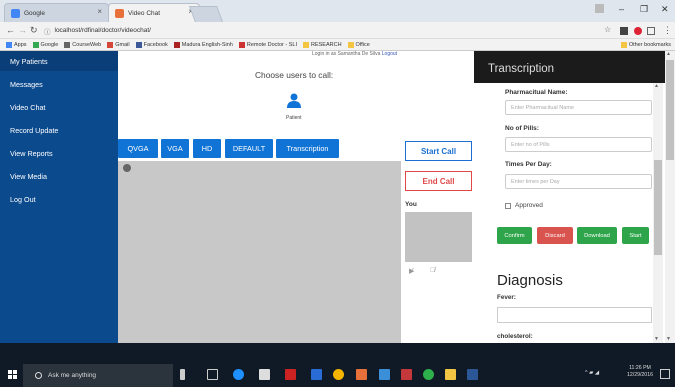  What do you see at coordinates (23, 199) in the screenshot?
I see `sidebar-item-log-out: Log Out` at bounding box center [23, 199].